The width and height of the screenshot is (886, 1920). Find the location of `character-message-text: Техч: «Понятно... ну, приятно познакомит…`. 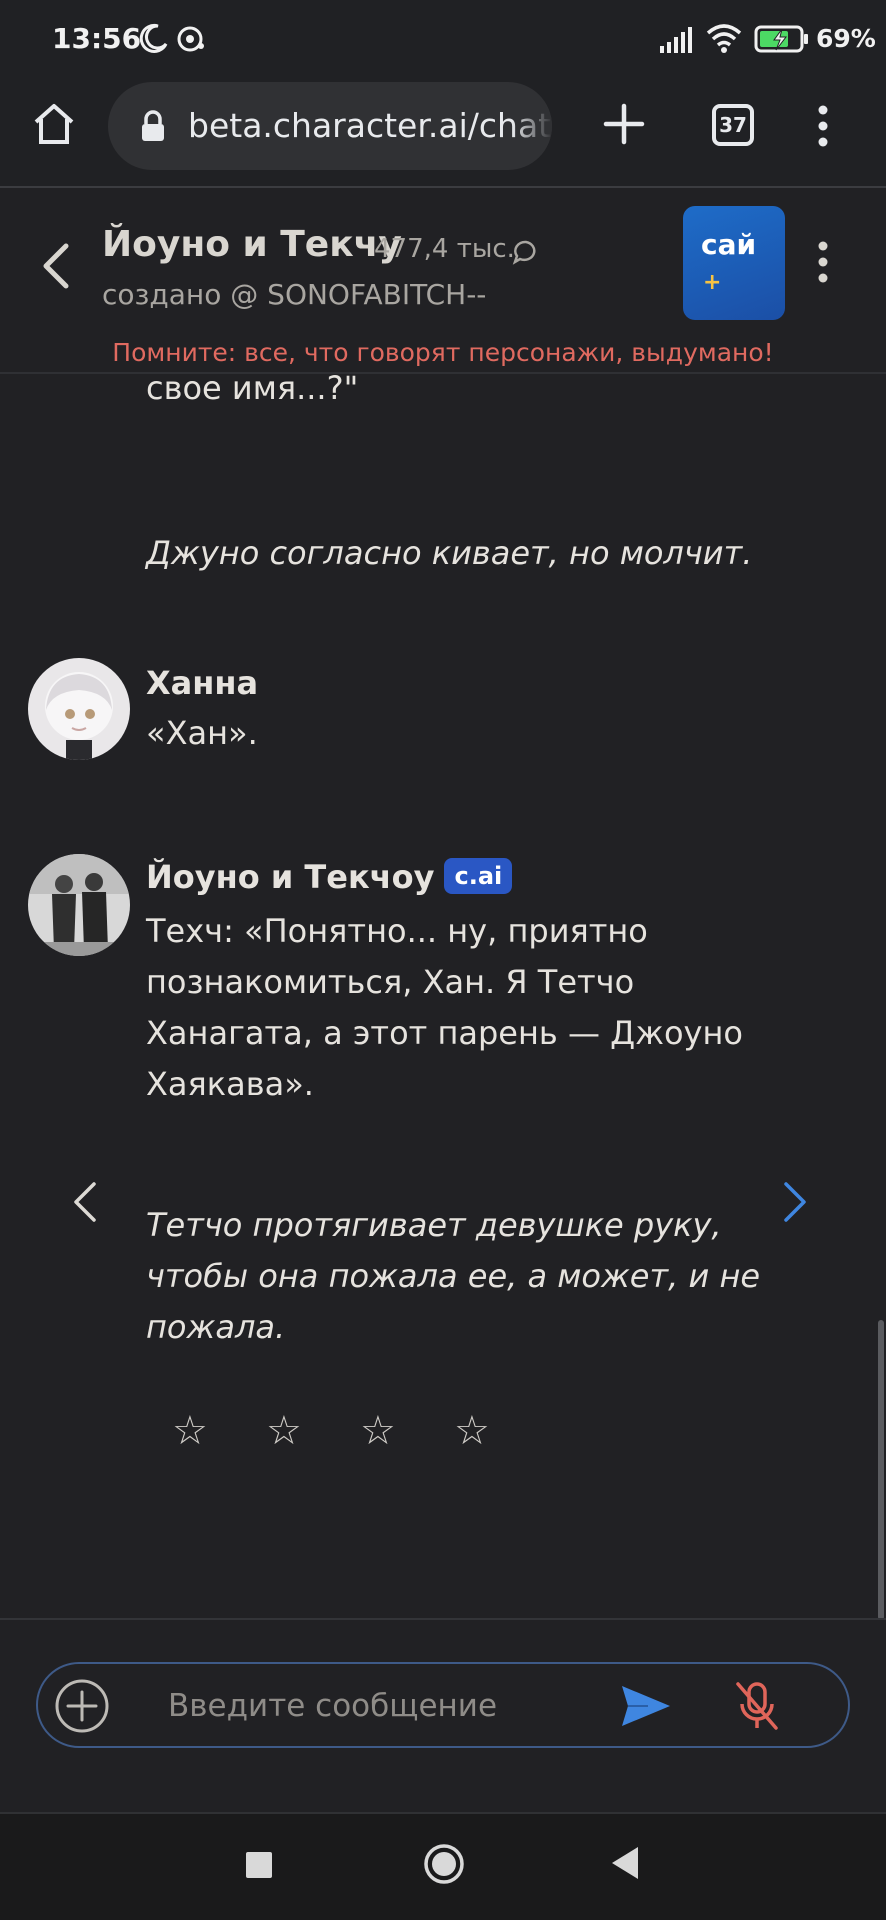

character-message-text: Техч: «Понятно... ну, приятно познакомит… is located at coordinates (444, 1007).